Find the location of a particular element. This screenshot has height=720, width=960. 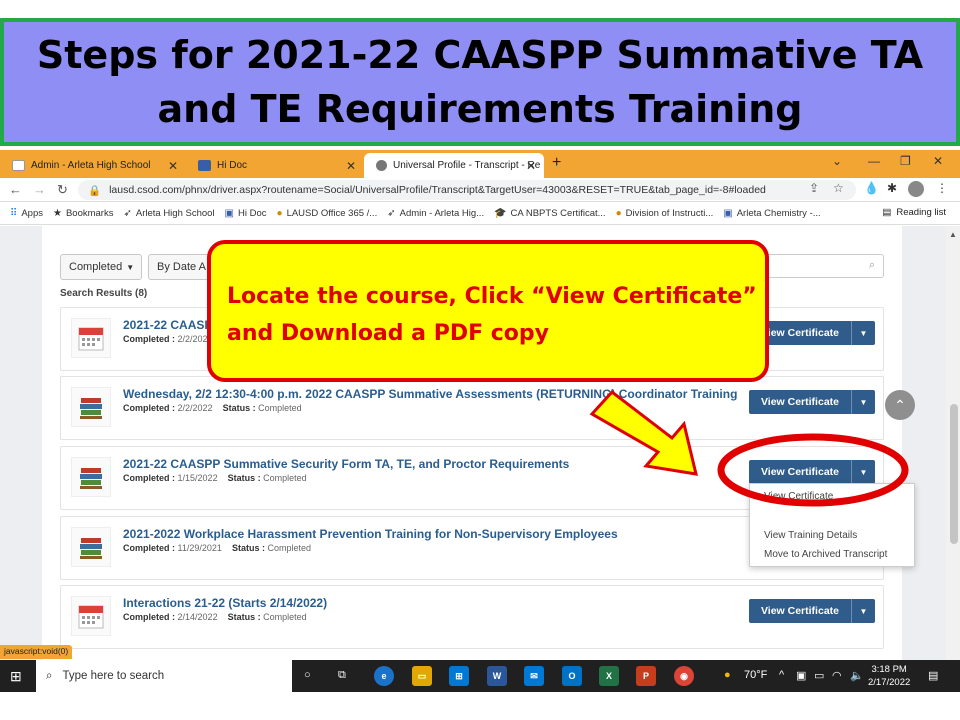

outlook-icon: O is located at coordinates (572, 676).